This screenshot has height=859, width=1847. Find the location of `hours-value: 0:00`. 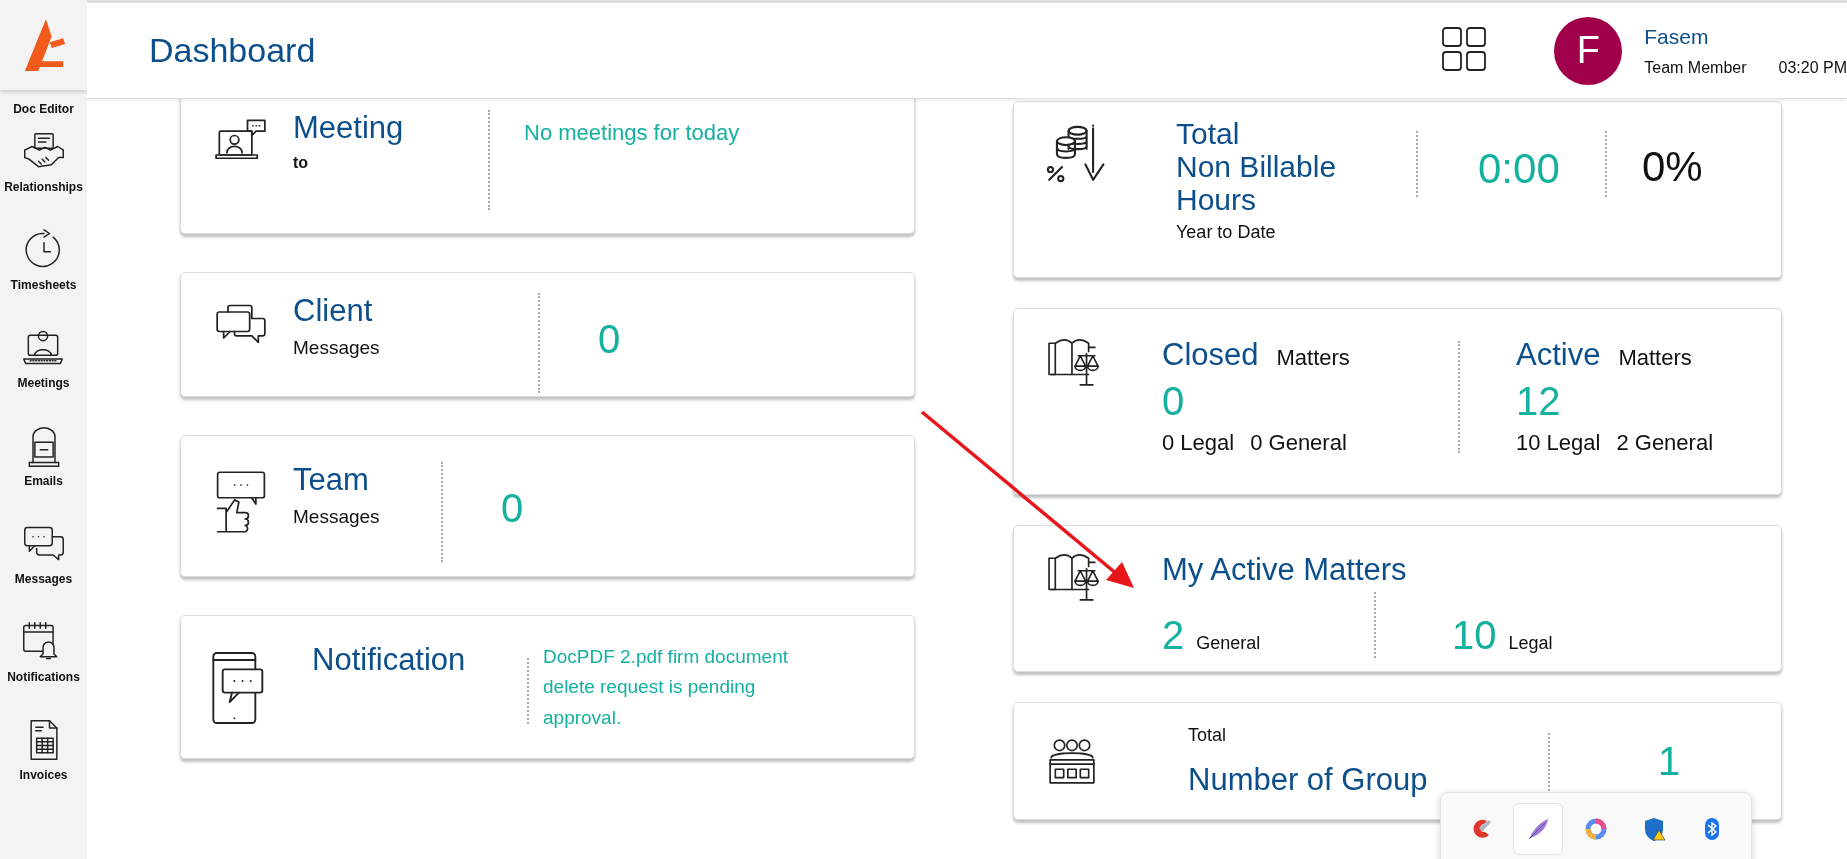

hours-value: 0:00 is located at coordinates (1519, 169).